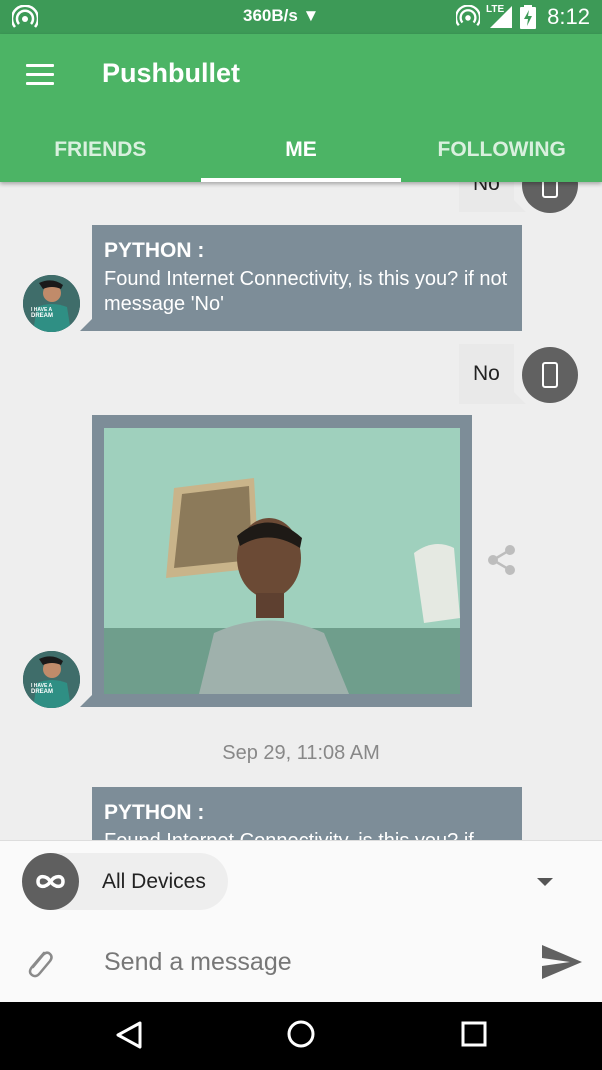 This screenshot has height=1070, width=602. What do you see at coordinates (282, 561) in the screenshot?
I see `photo` at bounding box center [282, 561].